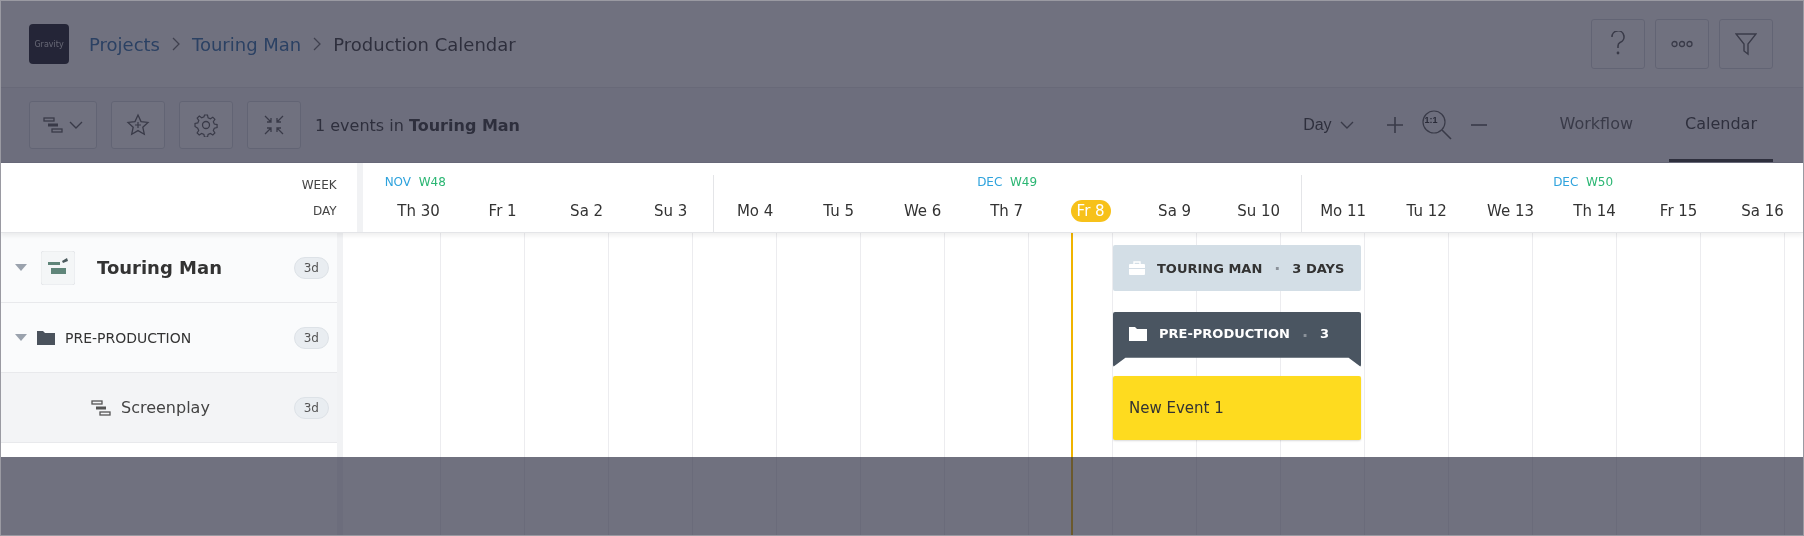 The image size is (1804, 536). Describe the element at coordinates (1325, 333) in the screenshot. I see `bar-info: 3` at that location.